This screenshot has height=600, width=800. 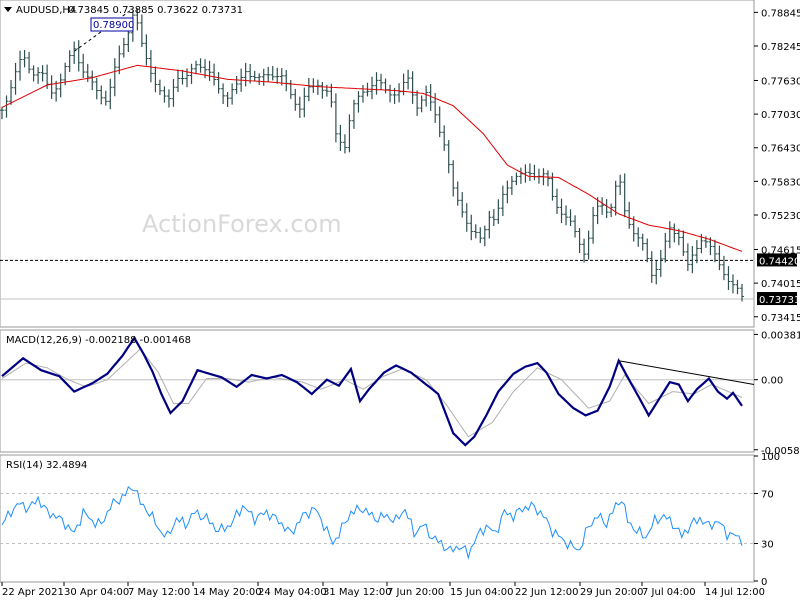 I want to click on x-tick-label: 14 Jul 12:00, so click(x=735, y=592).